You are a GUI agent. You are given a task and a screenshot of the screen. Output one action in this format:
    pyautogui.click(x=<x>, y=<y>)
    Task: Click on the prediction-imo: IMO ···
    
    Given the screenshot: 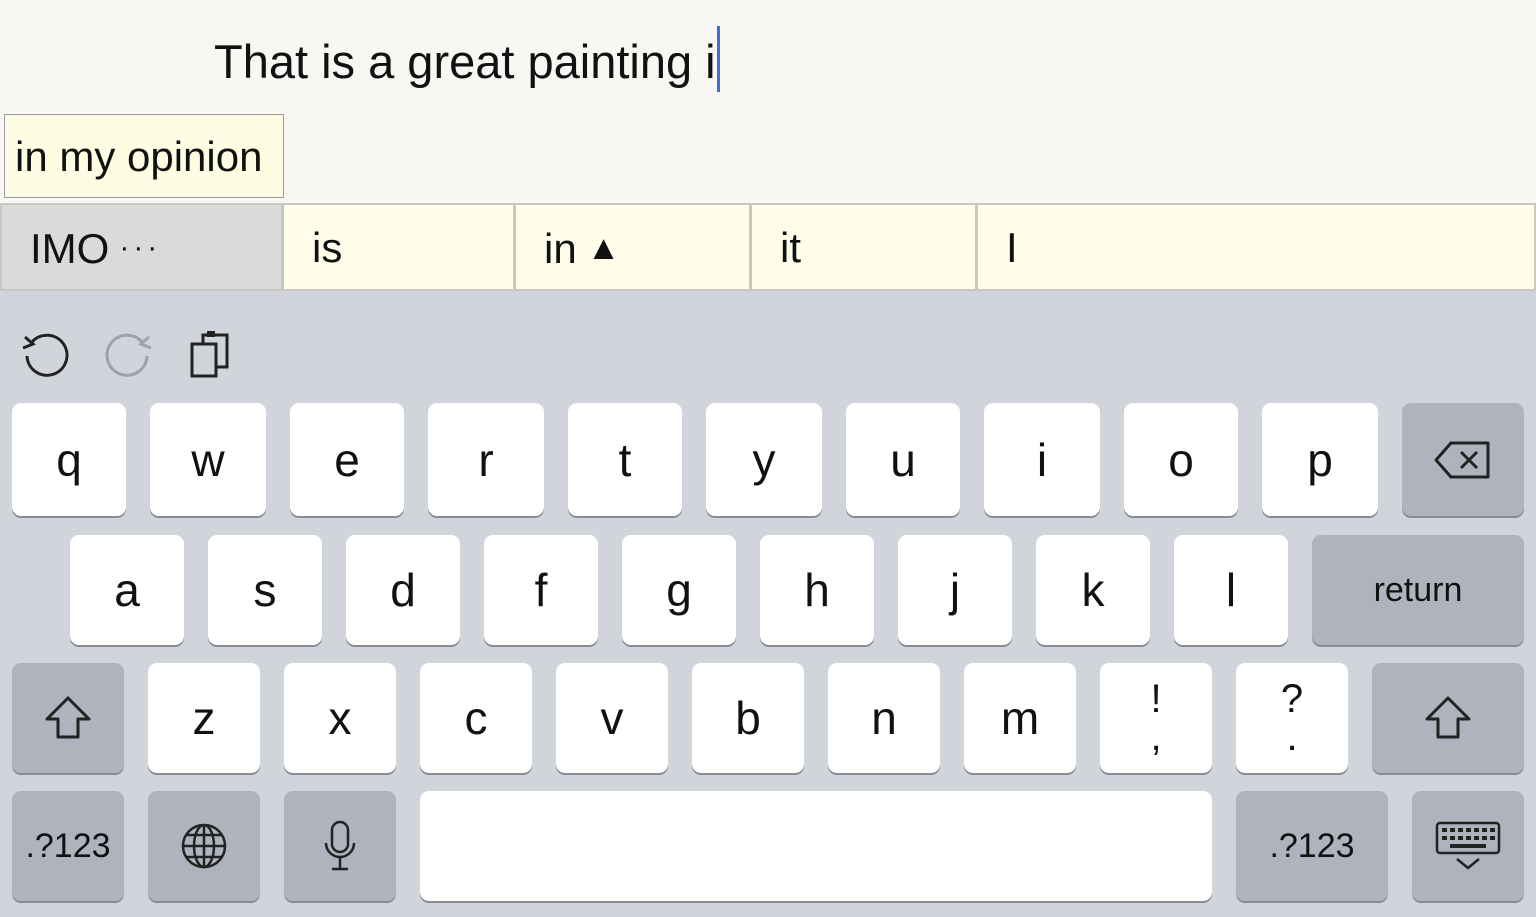 What is the action you would take?
    pyautogui.click(x=141, y=247)
    